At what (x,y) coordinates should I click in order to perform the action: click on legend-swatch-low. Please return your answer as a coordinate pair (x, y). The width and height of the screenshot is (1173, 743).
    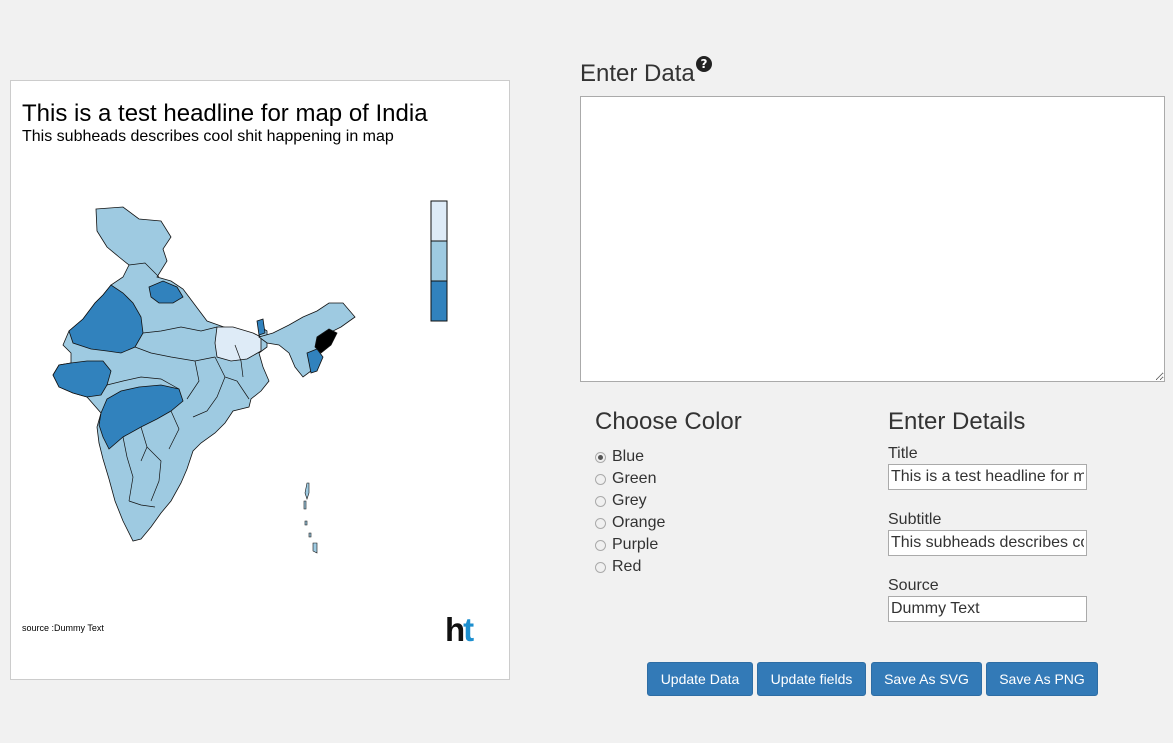
    Looking at the image, I should click on (439, 221).